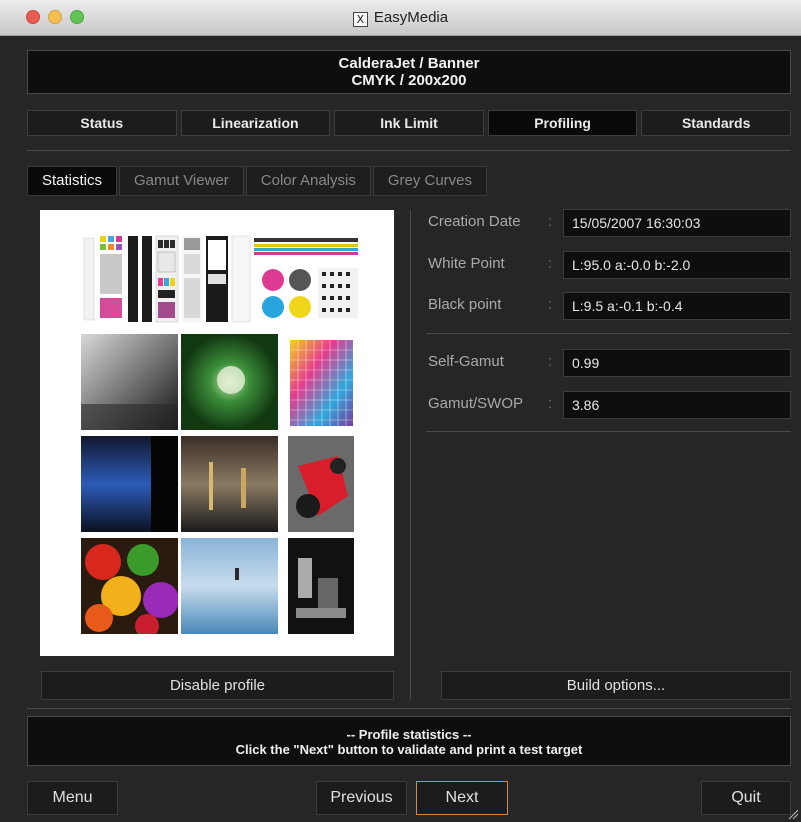  What do you see at coordinates (476, 403) in the screenshot?
I see `gamut-swop-label: Gamut/SWOP` at bounding box center [476, 403].